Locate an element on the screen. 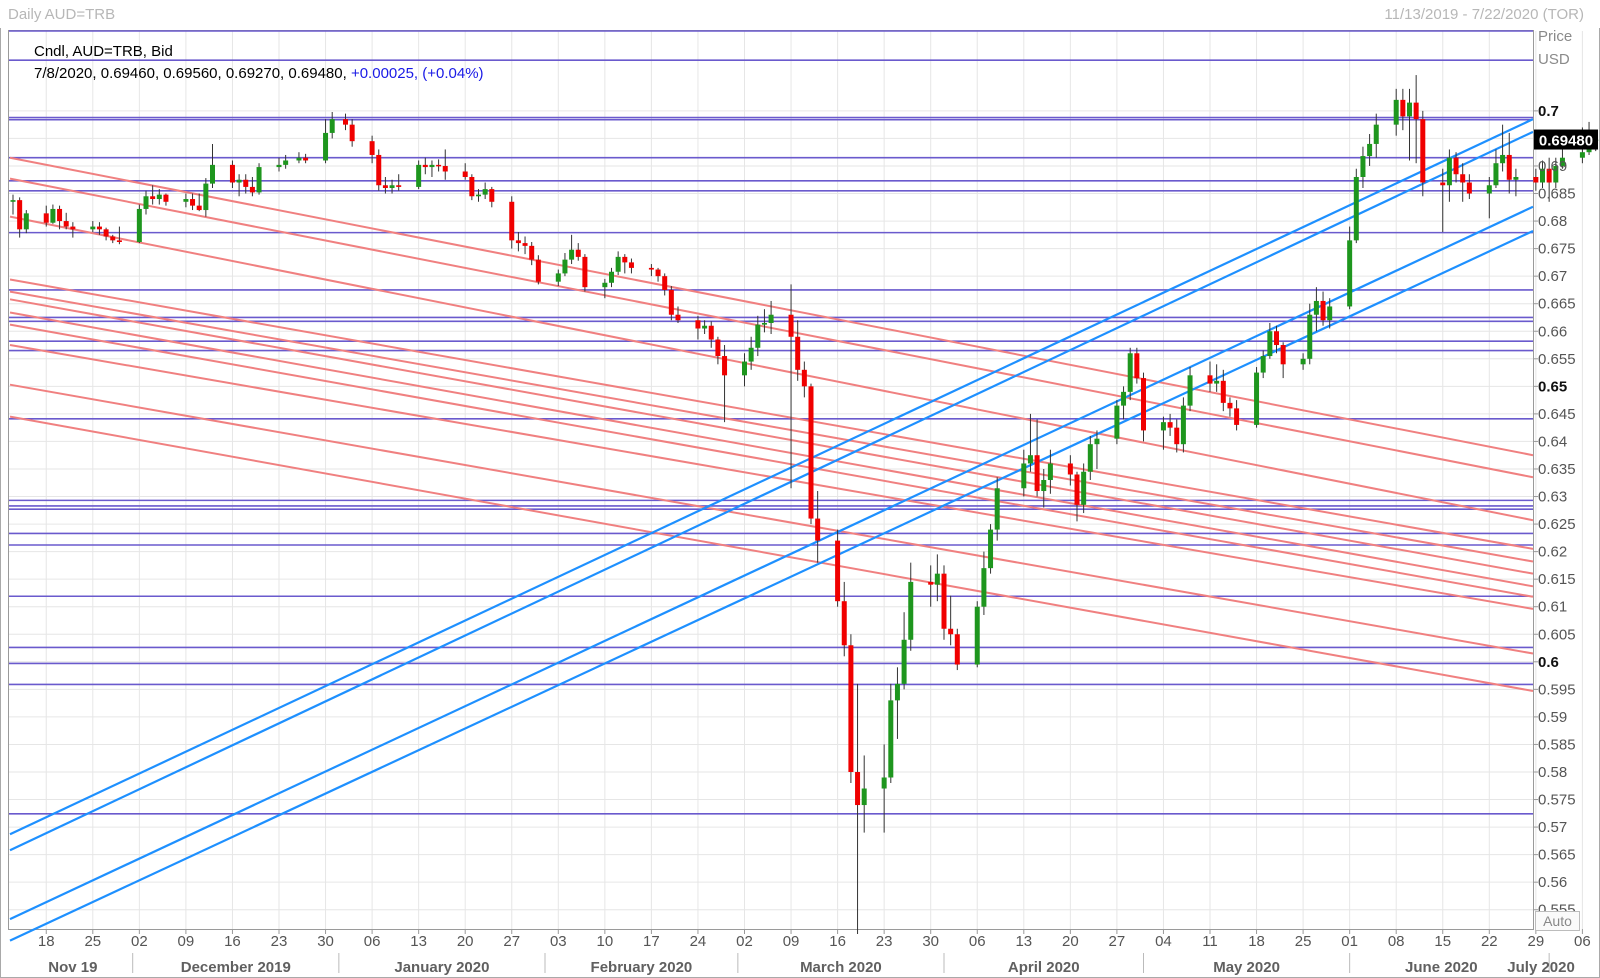 This screenshot has height=978, width=1600. y-tick-label: 0.625 is located at coordinates (1557, 524).